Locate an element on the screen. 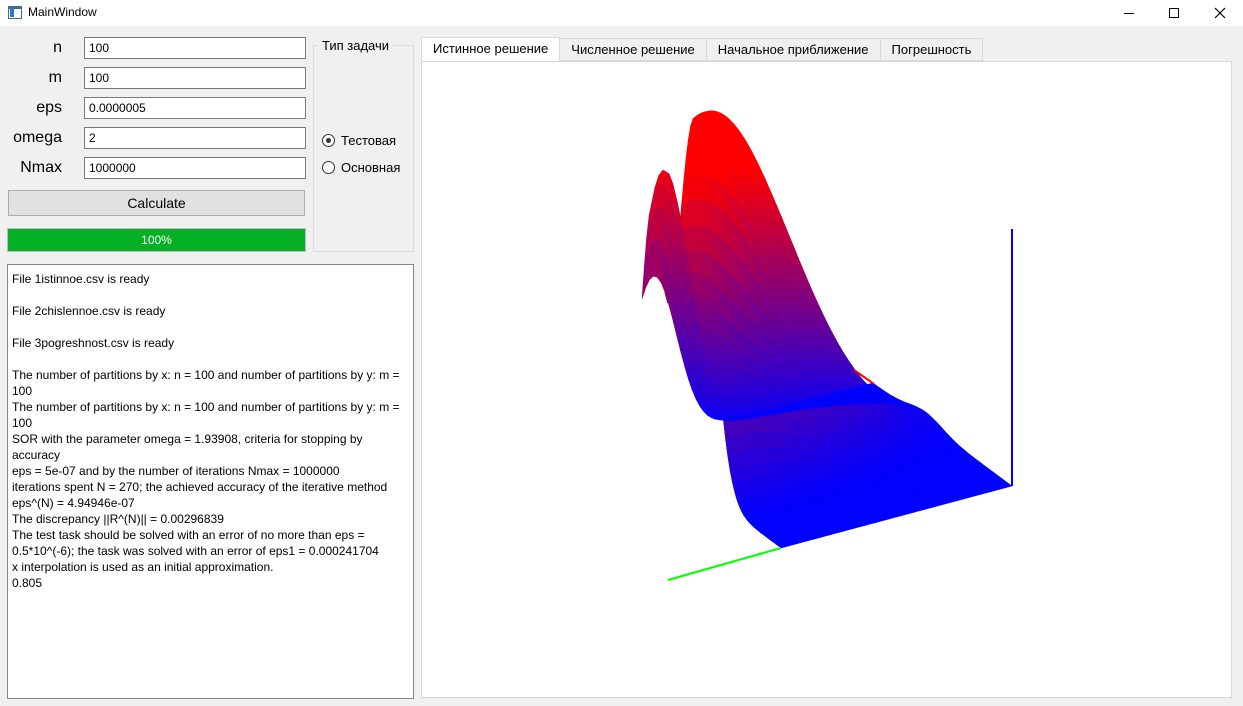 The height and width of the screenshot is (706, 1243). task-type-title: Тип задачи is located at coordinates (356, 45).